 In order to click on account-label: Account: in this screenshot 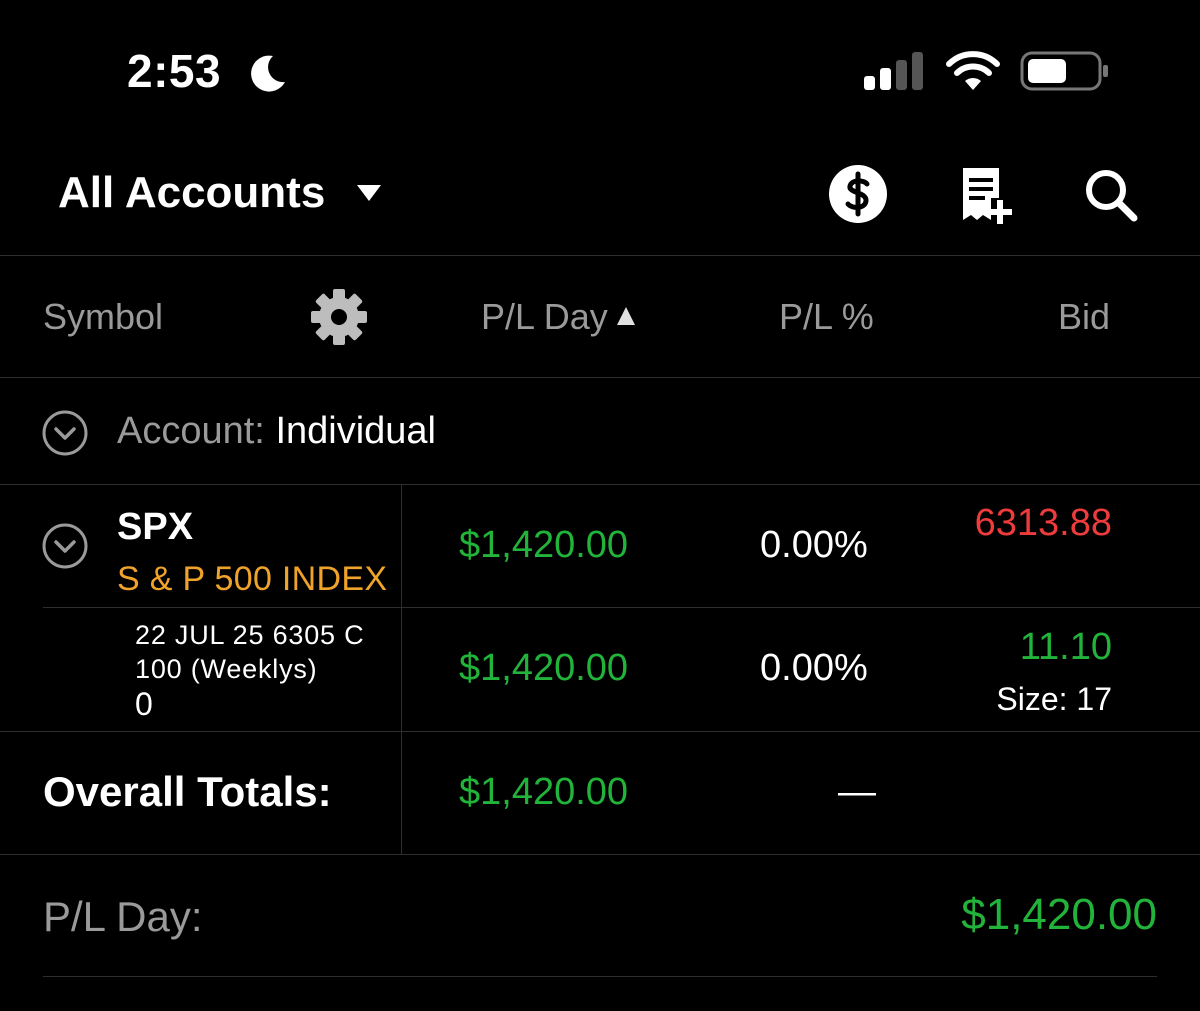, I will do `click(191, 431)`.